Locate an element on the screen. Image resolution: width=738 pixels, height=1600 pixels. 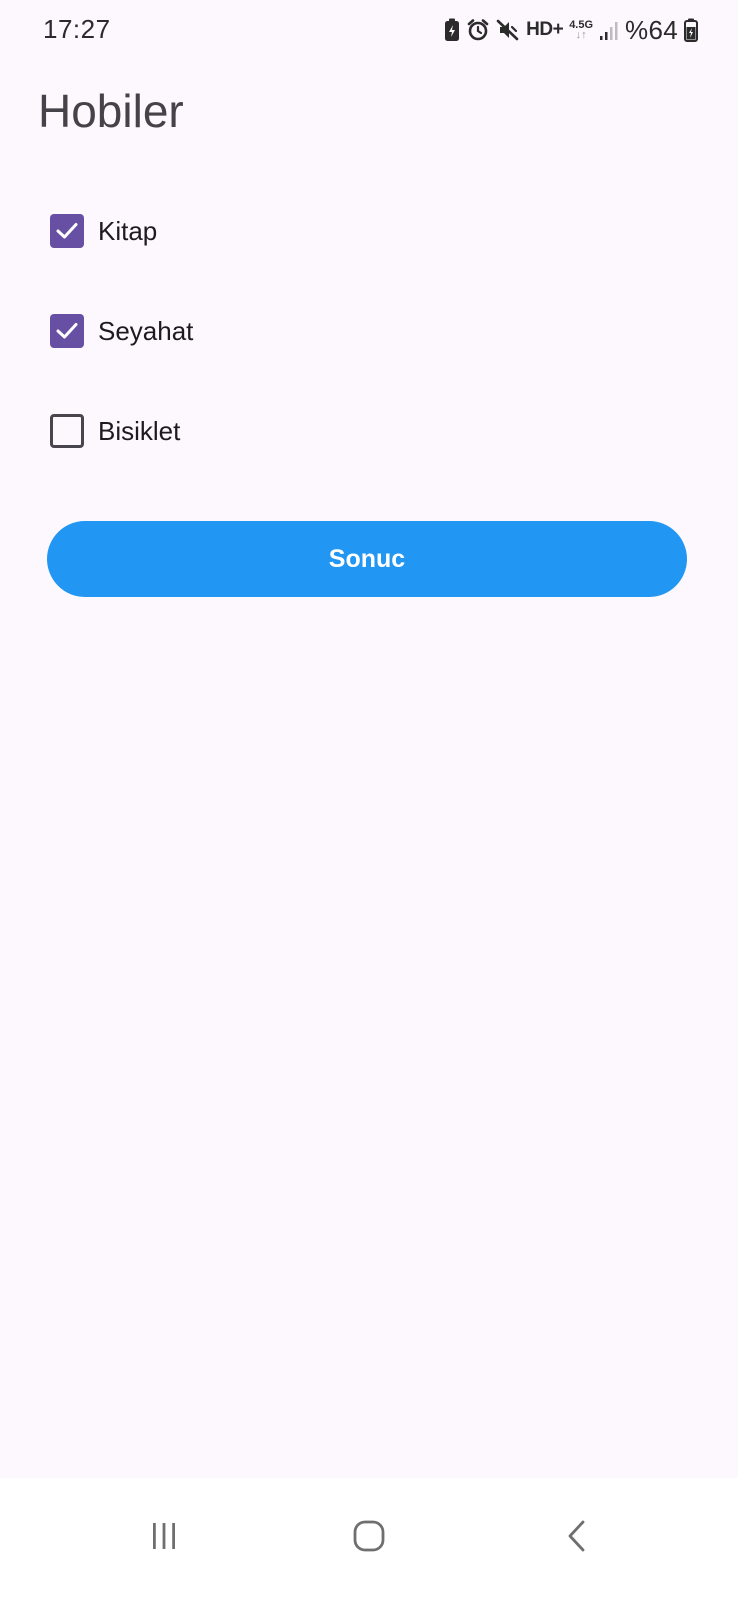
battery-percent: %64 is located at coordinates (651, 29).